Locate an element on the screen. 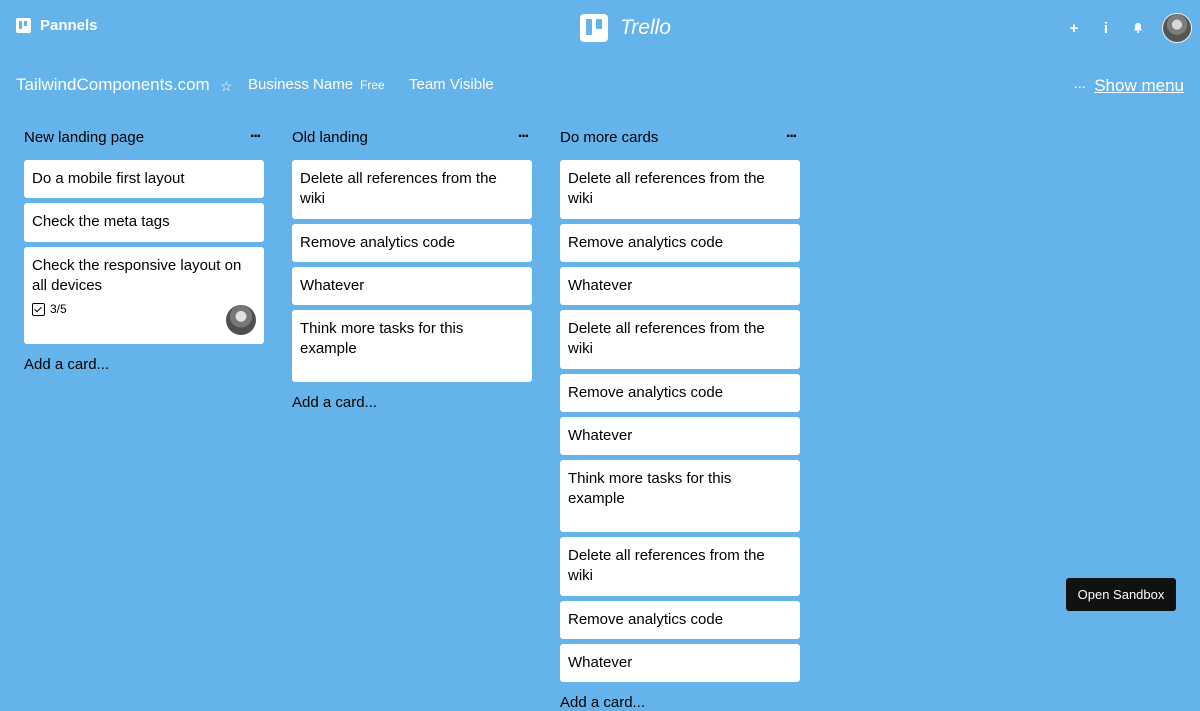 The image size is (1200, 711). brand: Pannels is located at coordinates (57, 25).